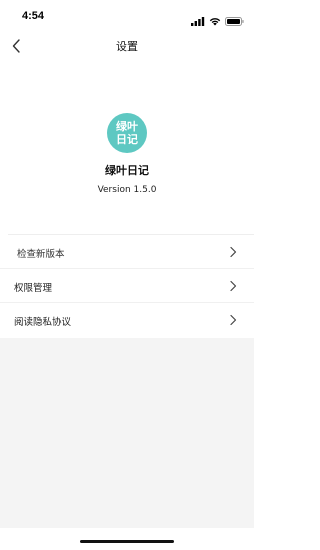  What do you see at coordinates (127, 252) in the screenshot?
I see `check-update-item: 检查新版本` at bounding box center [127, 252].